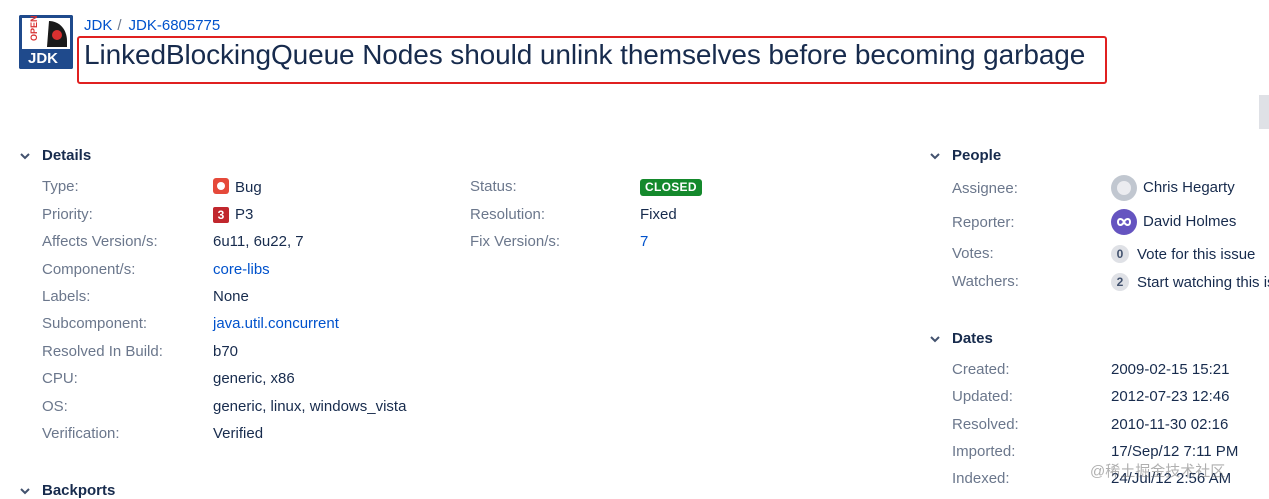 This screenshot has width=1269, height=499. Describe the element at coordinates (493, 186) in the screenshot. I see `status-label: Status:` at that location.